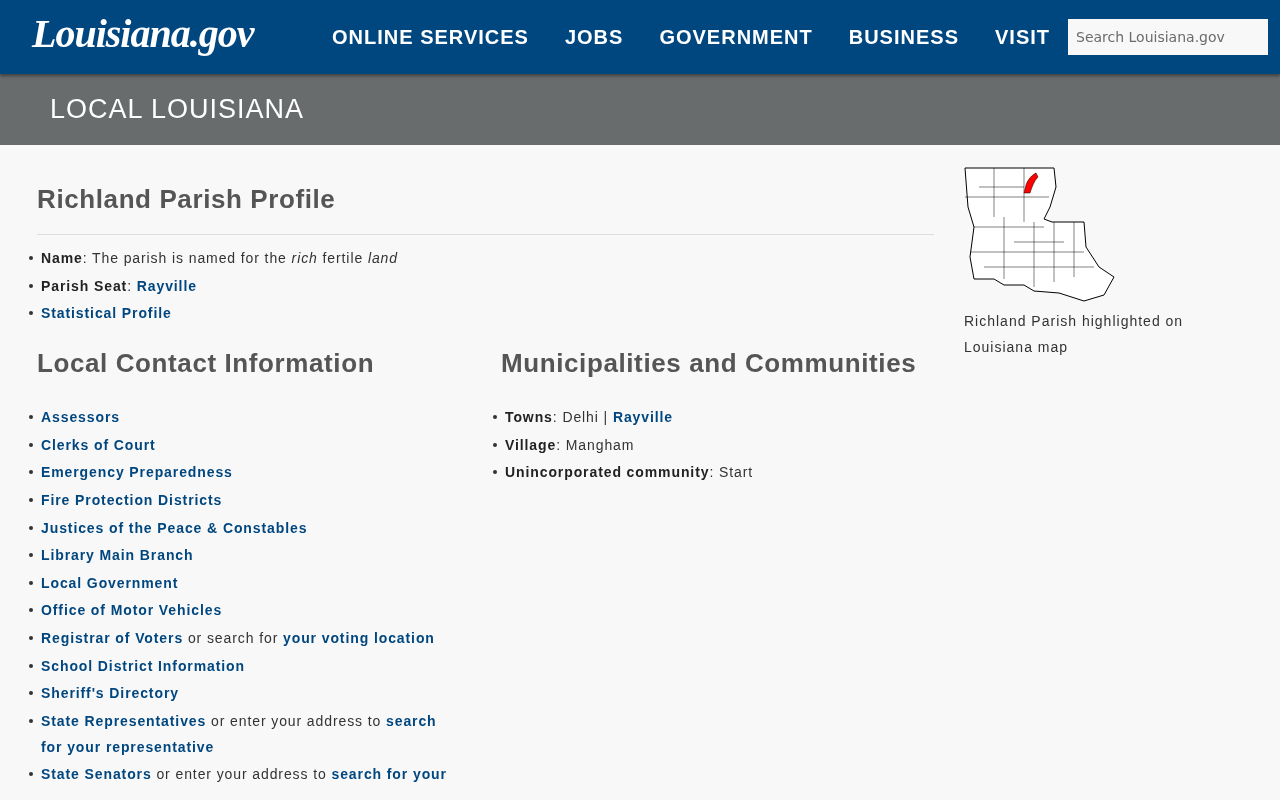 The height and width of the screenshot is (800, 1280). What do you see at coordinates (736, 37) in the screenshot?
I see `nav-link: GOVERNMENT` at bounding box center [736, 37].